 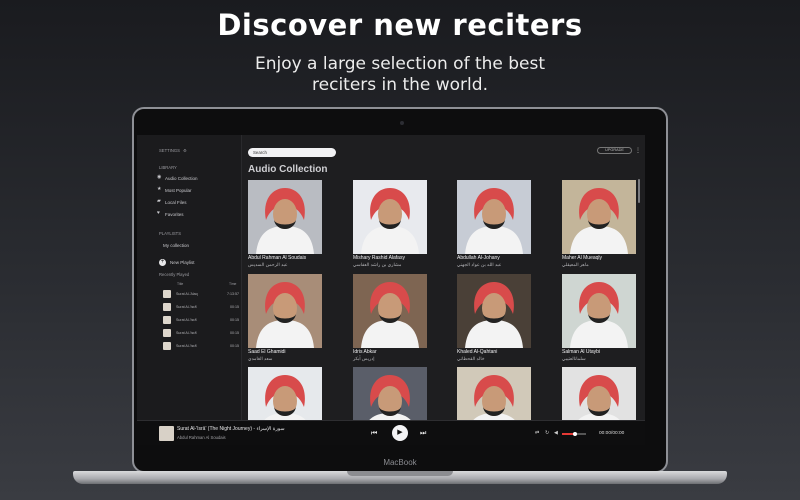 I want to click on new-playlist-button: + New Playlist, so click(x=189, y=263).